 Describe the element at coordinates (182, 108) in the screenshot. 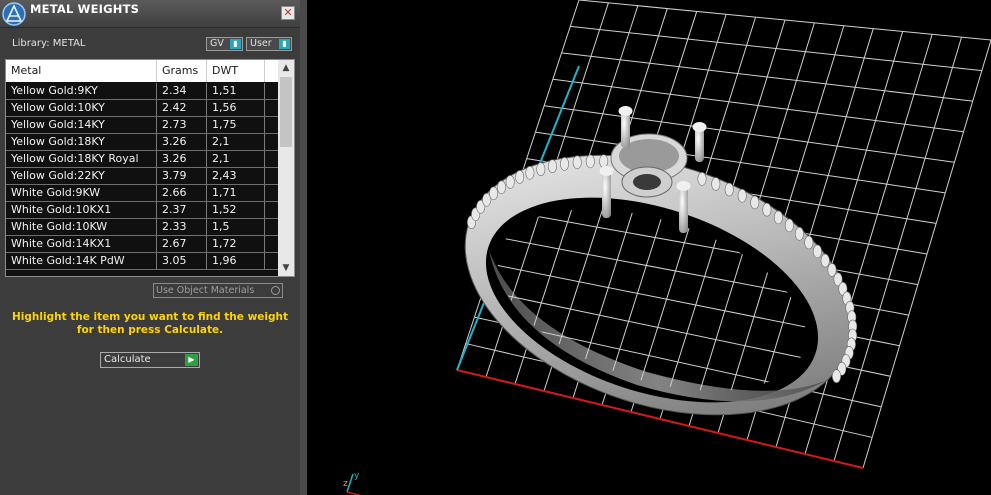

I see `grams-cell: 2.42` at that location.